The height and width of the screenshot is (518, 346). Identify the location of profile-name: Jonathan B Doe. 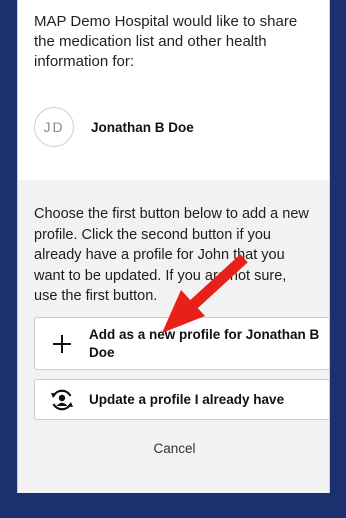
(142, 127).